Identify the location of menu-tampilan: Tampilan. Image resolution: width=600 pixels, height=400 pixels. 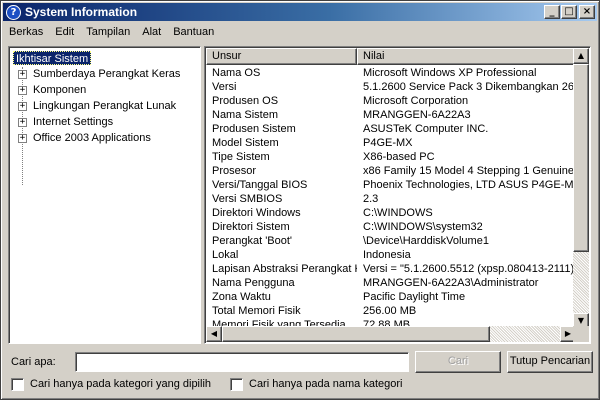
(108, 32).